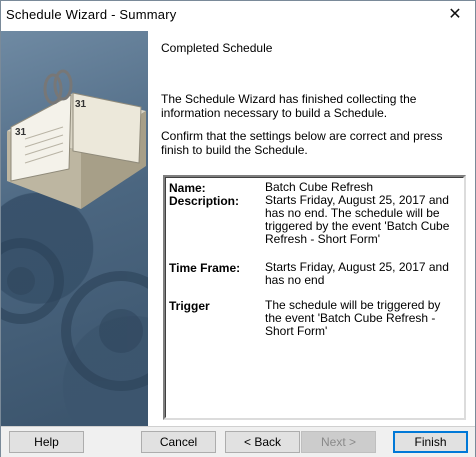 The height and width of the screenshot is (457, 476). What do you see at coordinates (46, 442) in the screenshot?
I see `help-button: Help` at bounding box center [46, 442].